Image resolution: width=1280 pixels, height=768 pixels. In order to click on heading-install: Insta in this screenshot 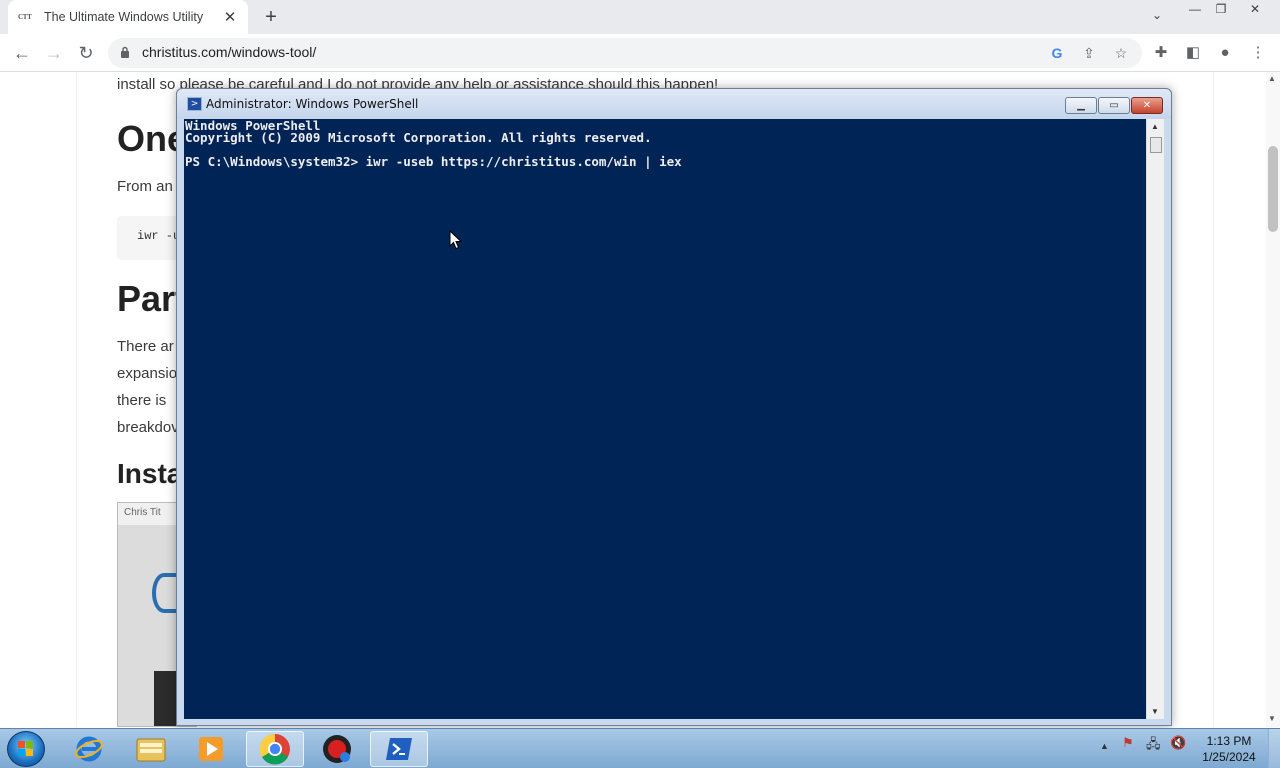, I will do `click(150, 473)`.